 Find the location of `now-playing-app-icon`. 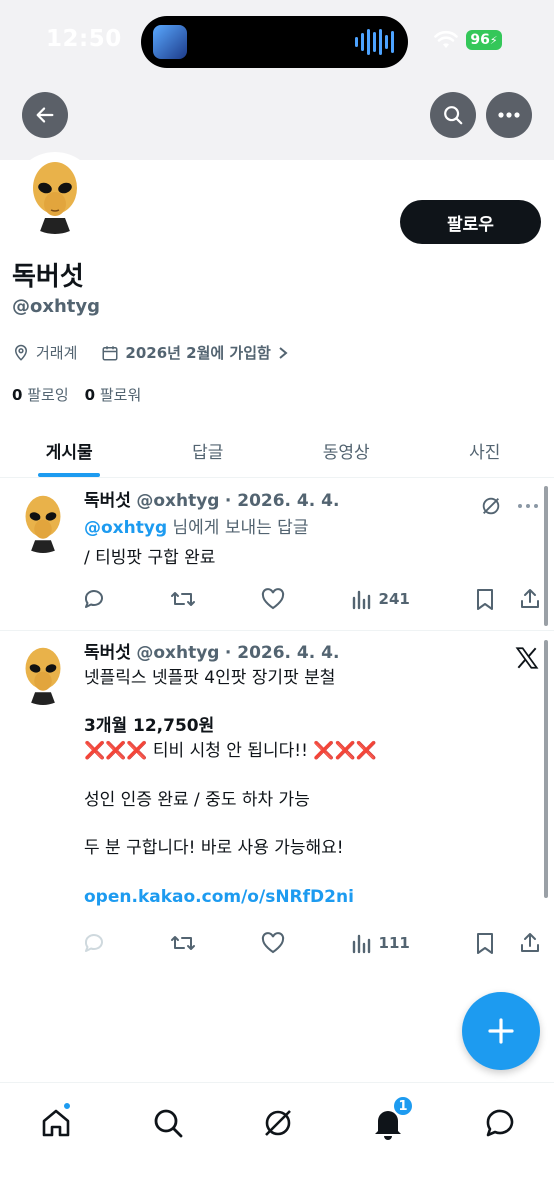

now-playing-app-icon is located at coordinates (170, 42).